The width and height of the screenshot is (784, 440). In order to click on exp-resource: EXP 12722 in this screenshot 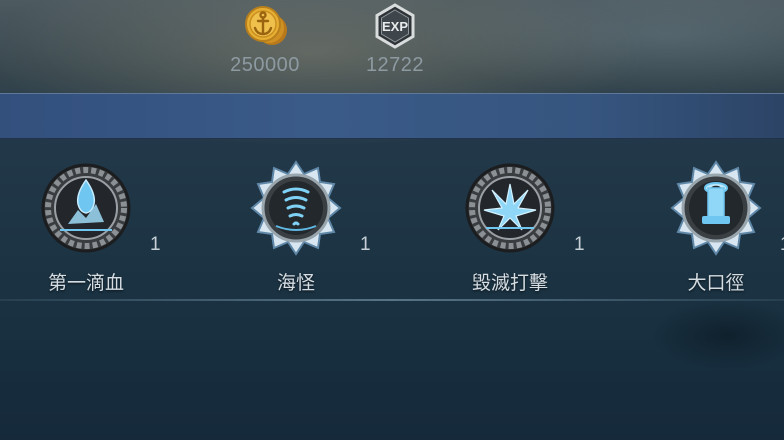, I will do `click(395, 39)`.